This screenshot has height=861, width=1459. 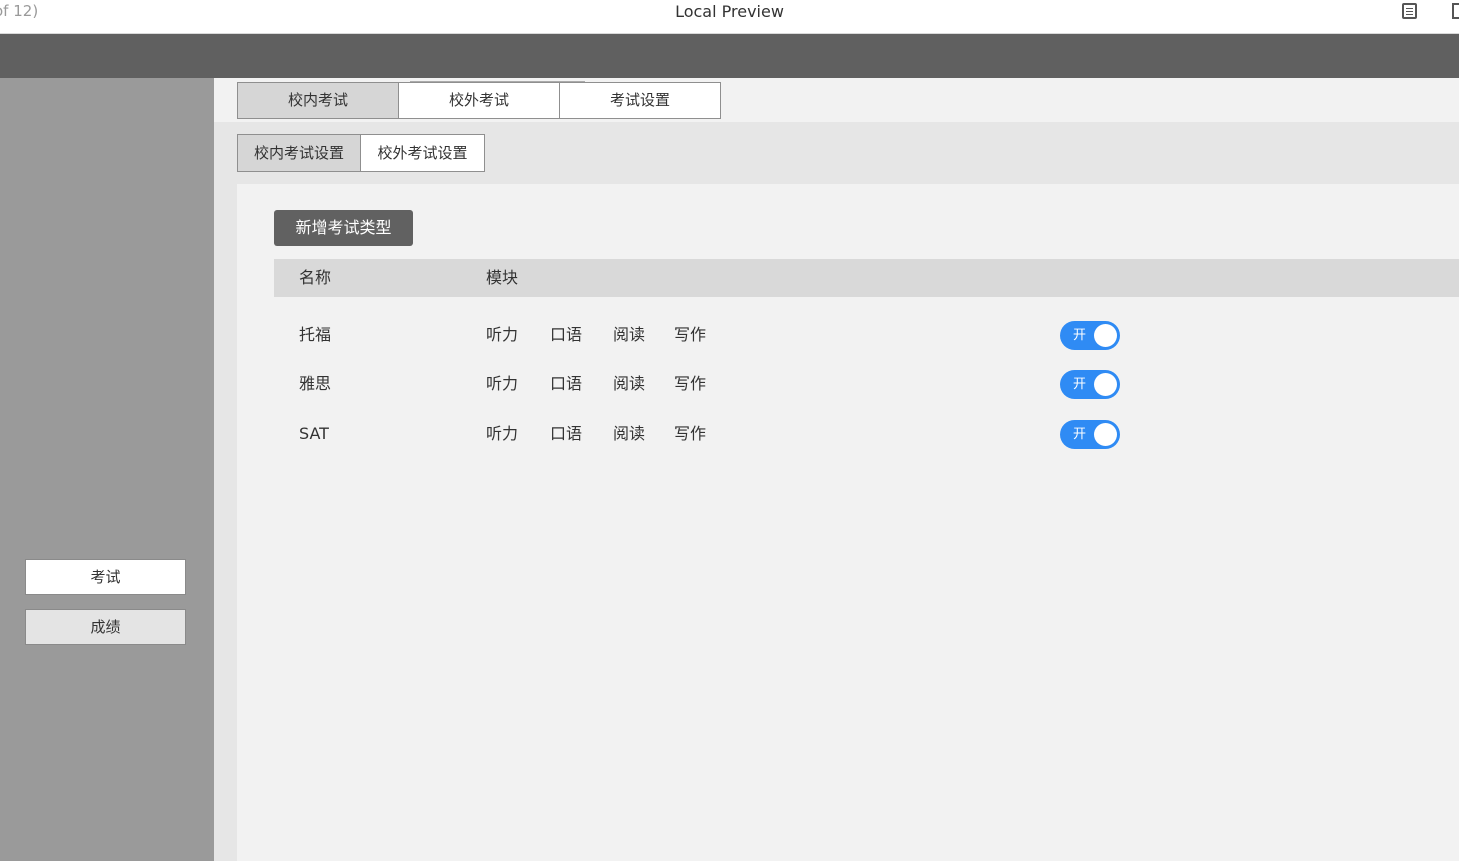 I want to click on column-header-modules: 模块, so click(x=502, y=277).